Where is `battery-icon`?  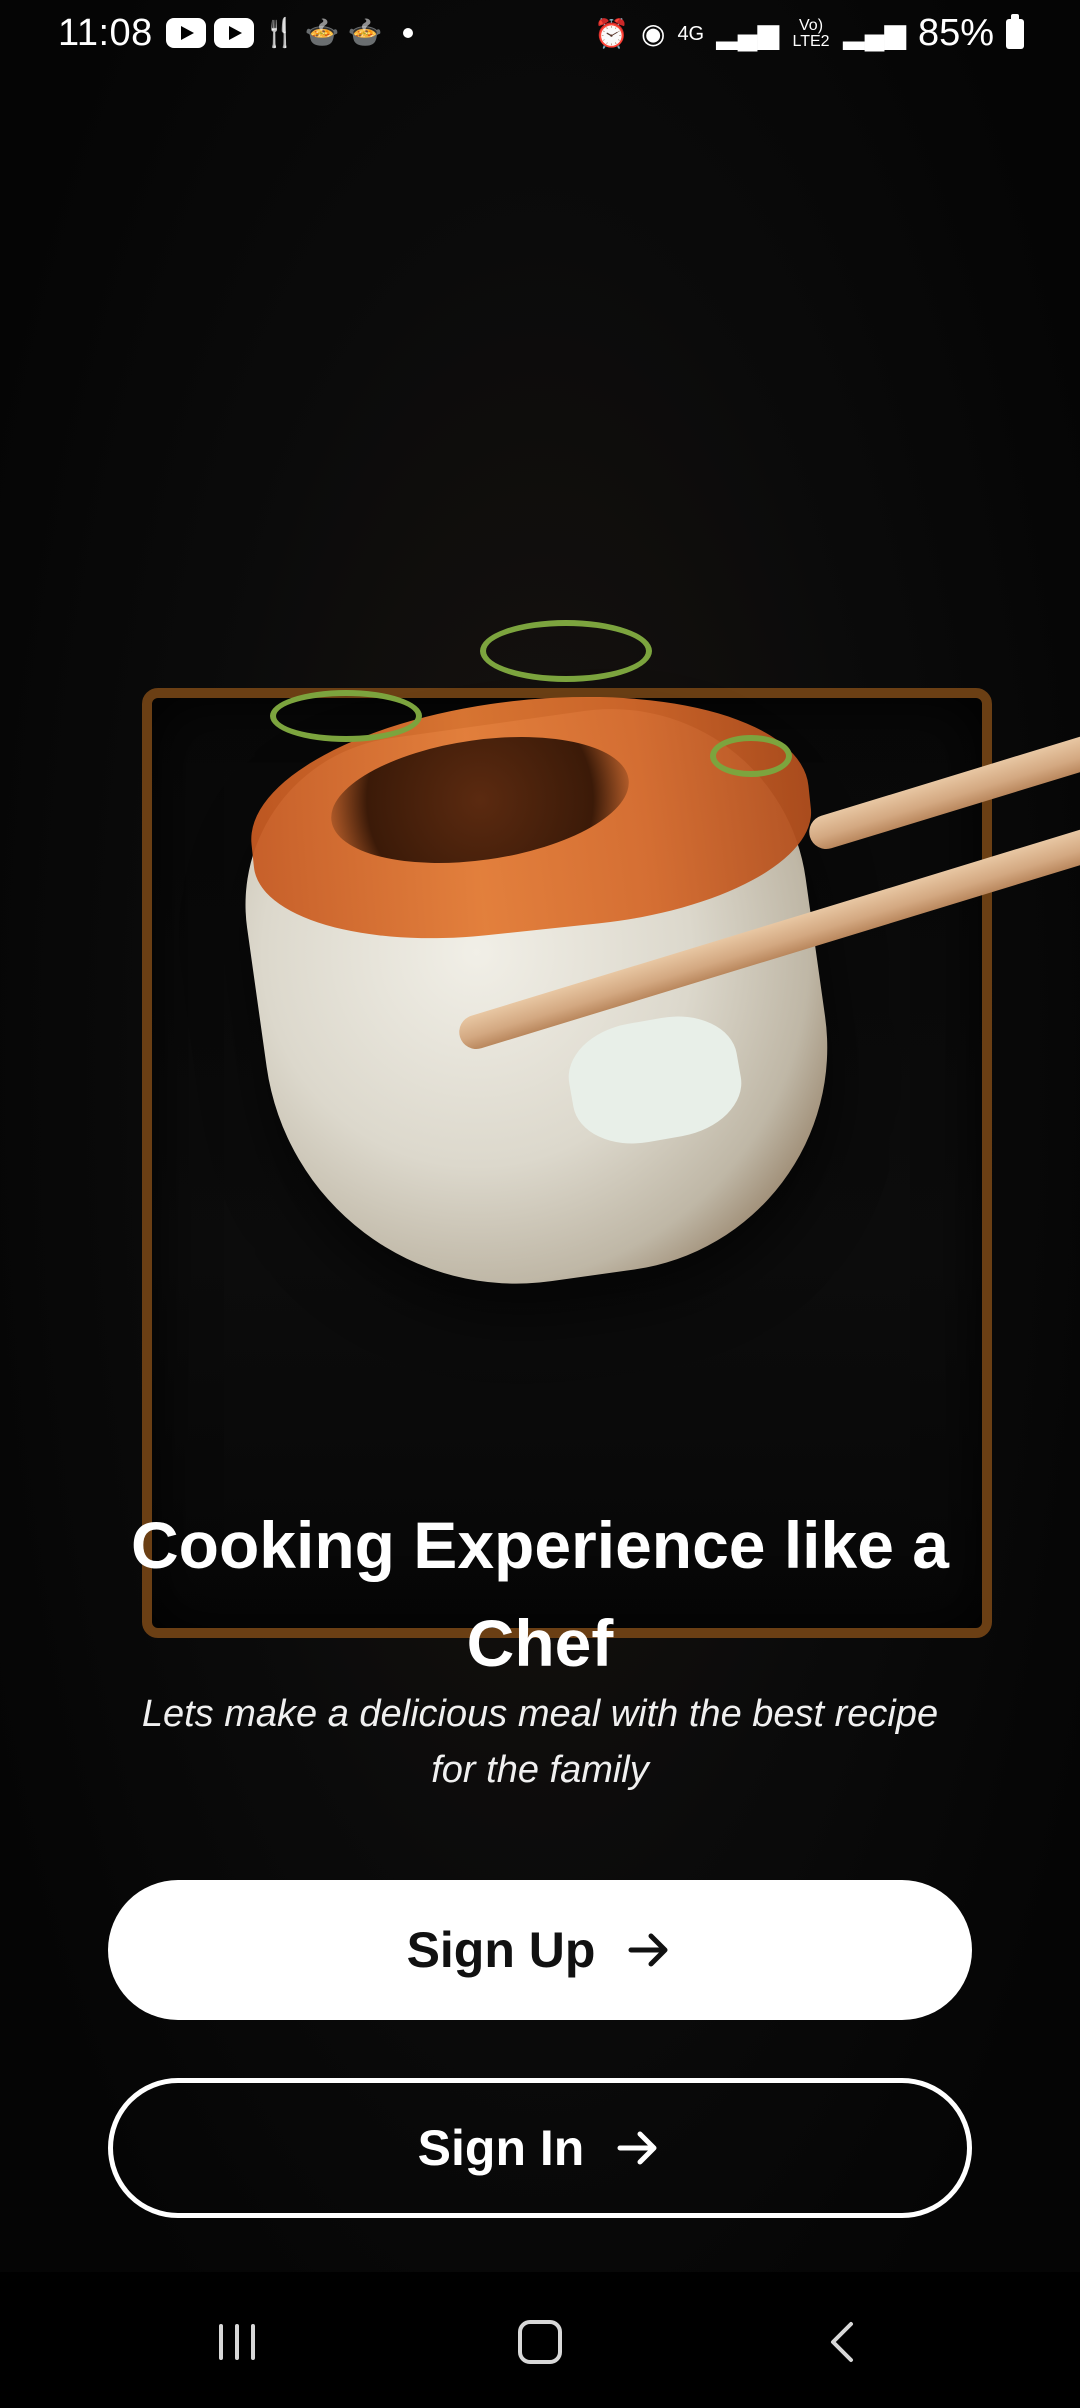 battery-icon is located at coordinates (1015, 31).